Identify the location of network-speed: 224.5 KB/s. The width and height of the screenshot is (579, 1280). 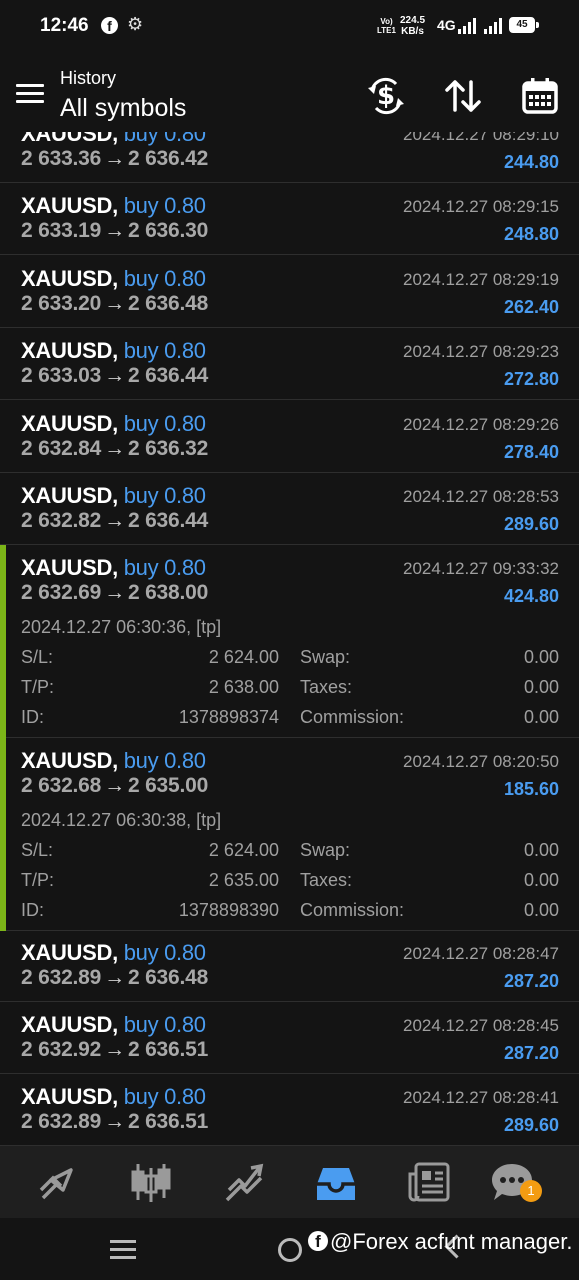
(413, 26).